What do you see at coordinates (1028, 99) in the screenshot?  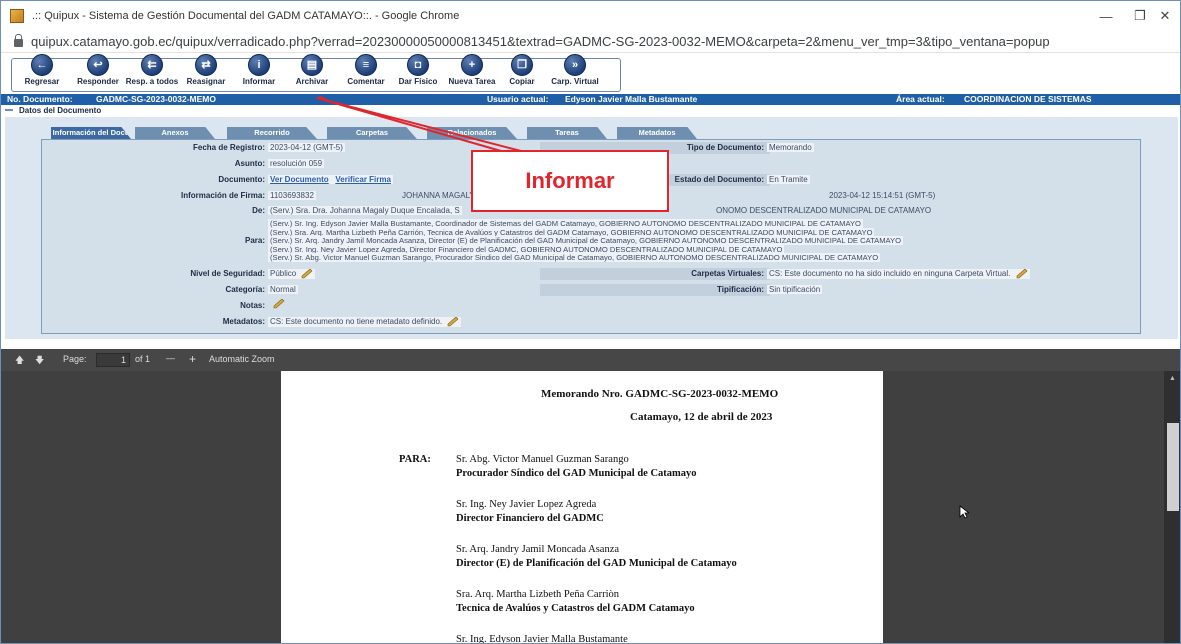 I see `current-area-value: COORDINACION DE SISTEMAS` at bounding box center [1028, 99].